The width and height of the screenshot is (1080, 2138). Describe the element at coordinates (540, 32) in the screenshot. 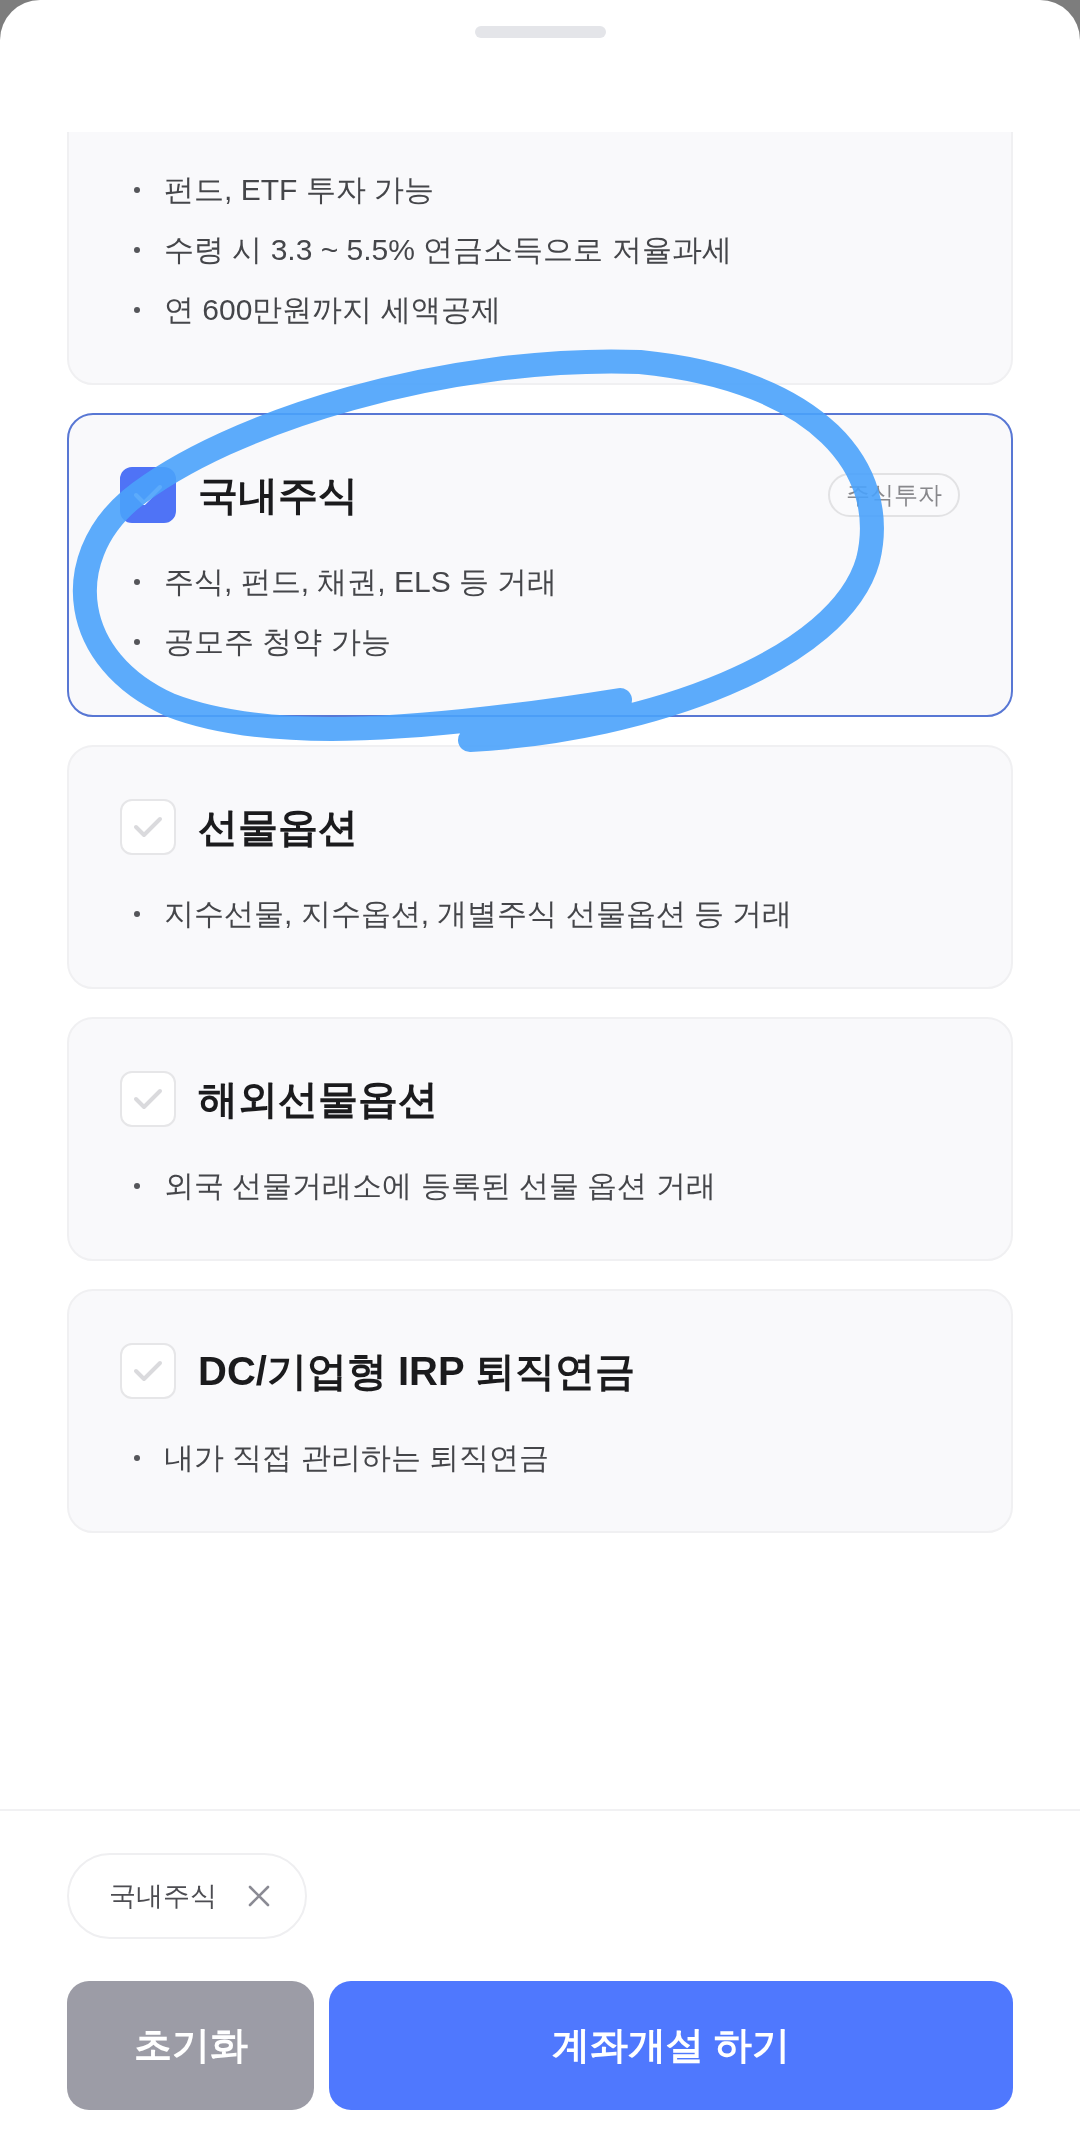

I see `drag-handle` at that location.